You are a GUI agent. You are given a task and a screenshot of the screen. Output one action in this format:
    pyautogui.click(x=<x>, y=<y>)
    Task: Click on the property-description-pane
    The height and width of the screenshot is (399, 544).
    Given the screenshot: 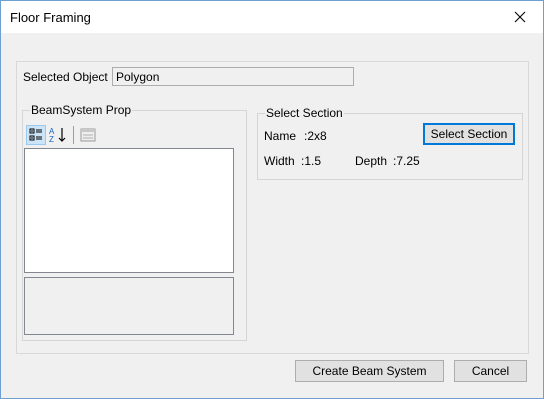 What is the action you would take?
    pyautogui.click(x=129, y=306)
    